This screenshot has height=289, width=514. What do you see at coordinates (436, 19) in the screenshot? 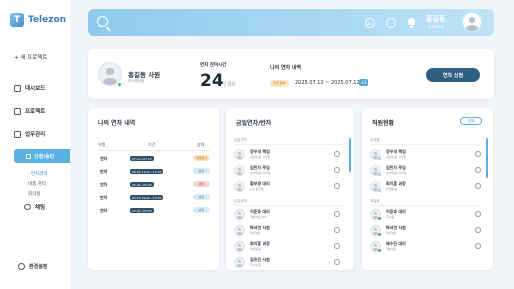
I see `header-user-name: 홍길동` at bounding box center [436, 19].